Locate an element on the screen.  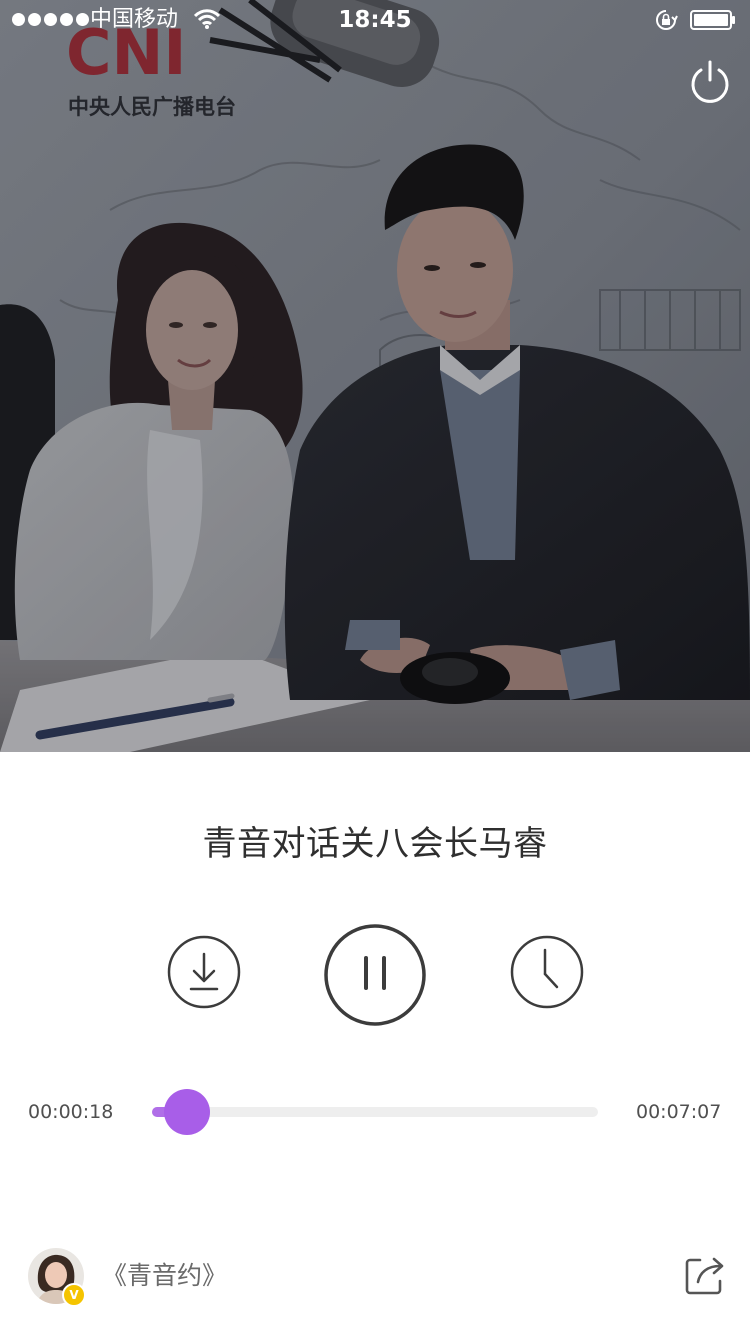
timer-button is located at coordinates (547, 972).